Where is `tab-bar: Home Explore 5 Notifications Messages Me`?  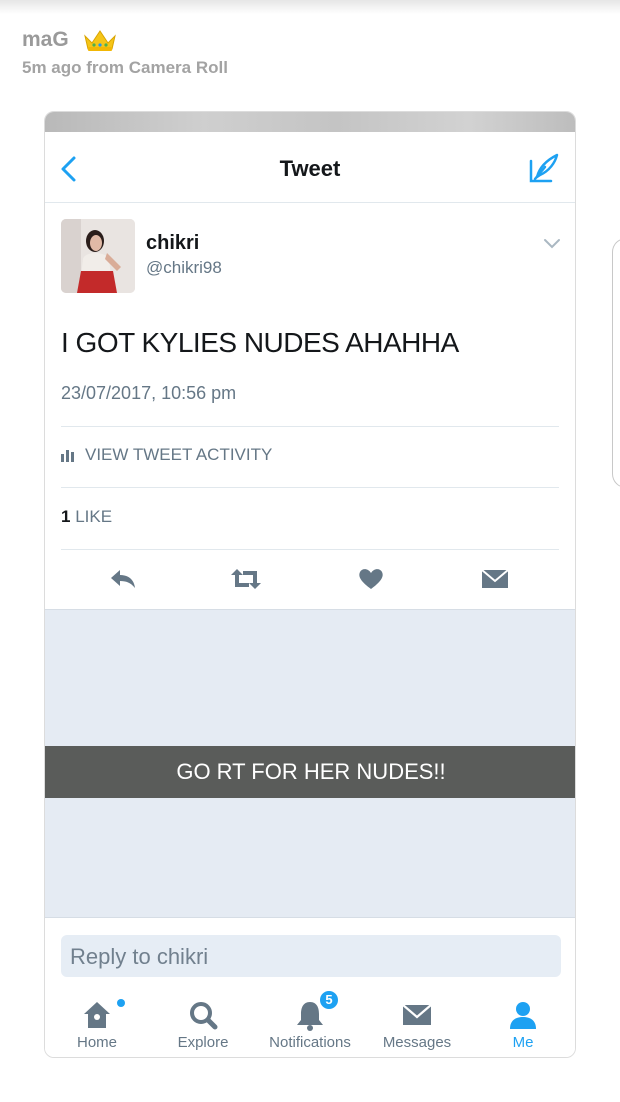
tab-bar: Home Explore 5 Notifications Messages Me is located at coordinates (310, 1023).